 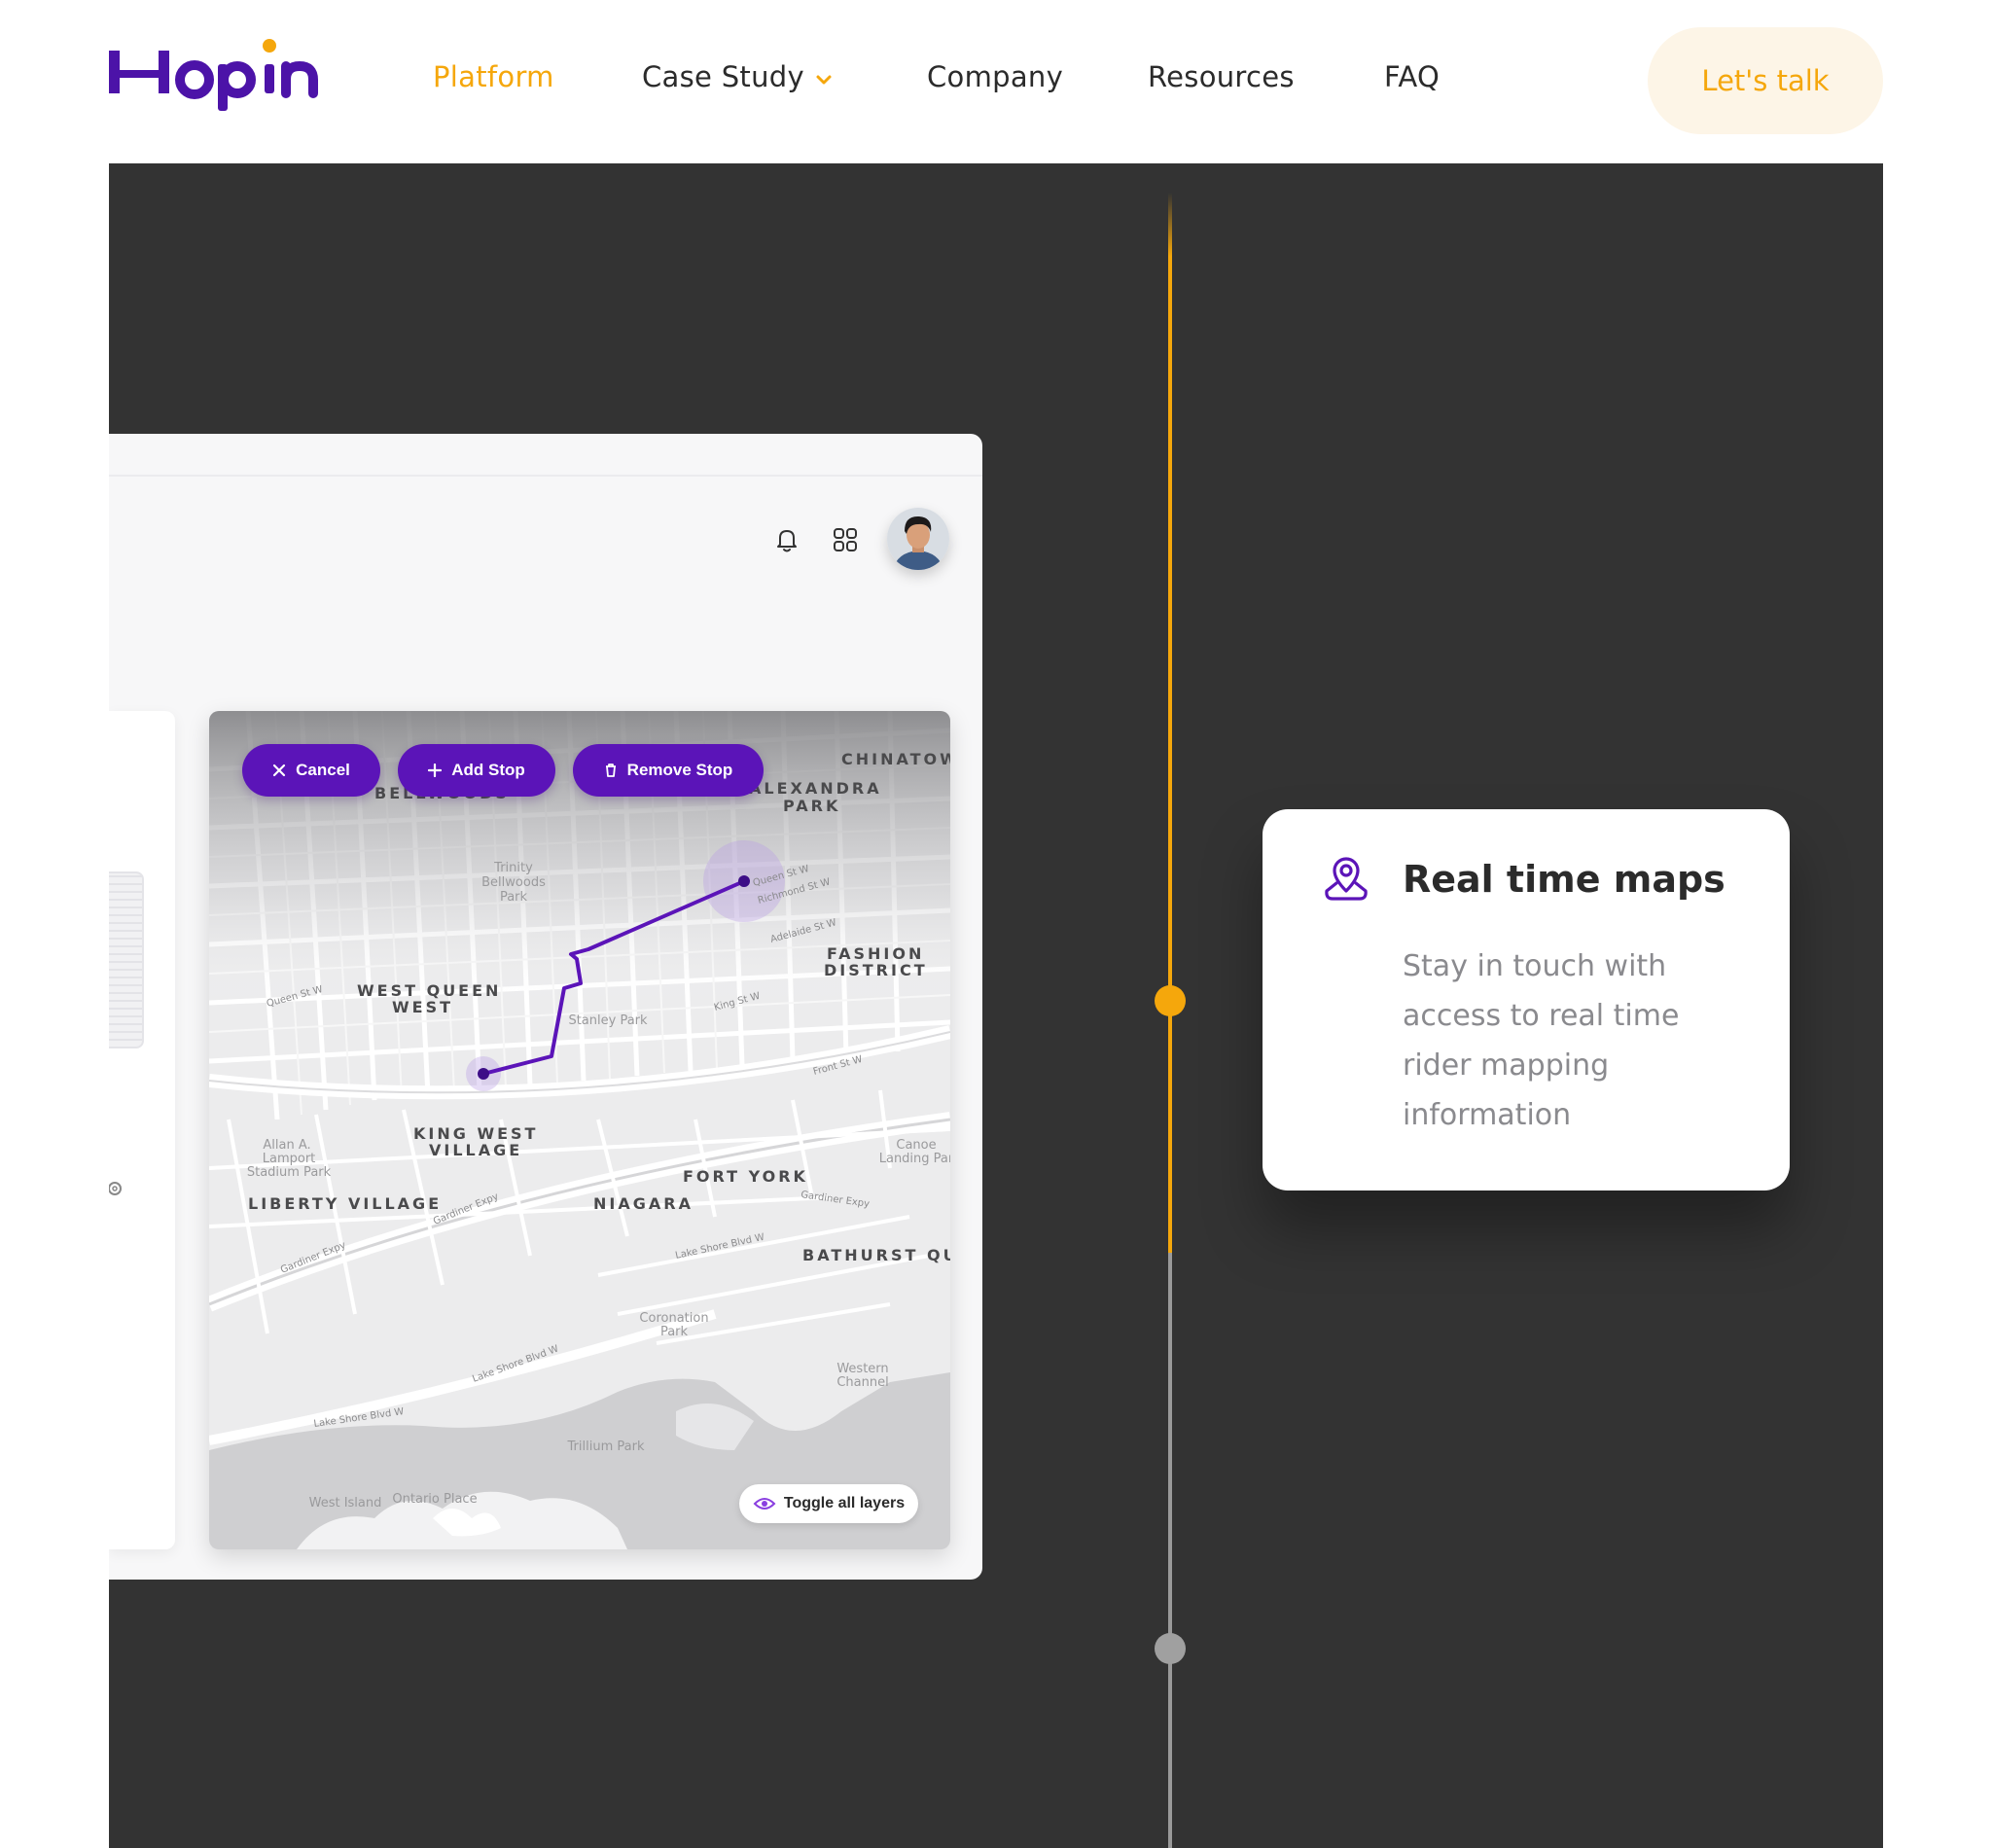 What do you see at coordinates (1170, 1648) in the screenshot?
I see `timeline-dot` at bounding box center [1170, 1648].